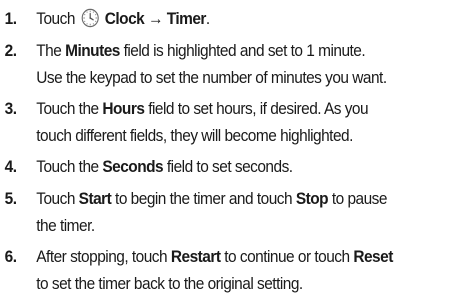 This screenshot has width=476, height=305. I want to click on step-1: 1. Touch Clock → Timer., so click(221, 18).